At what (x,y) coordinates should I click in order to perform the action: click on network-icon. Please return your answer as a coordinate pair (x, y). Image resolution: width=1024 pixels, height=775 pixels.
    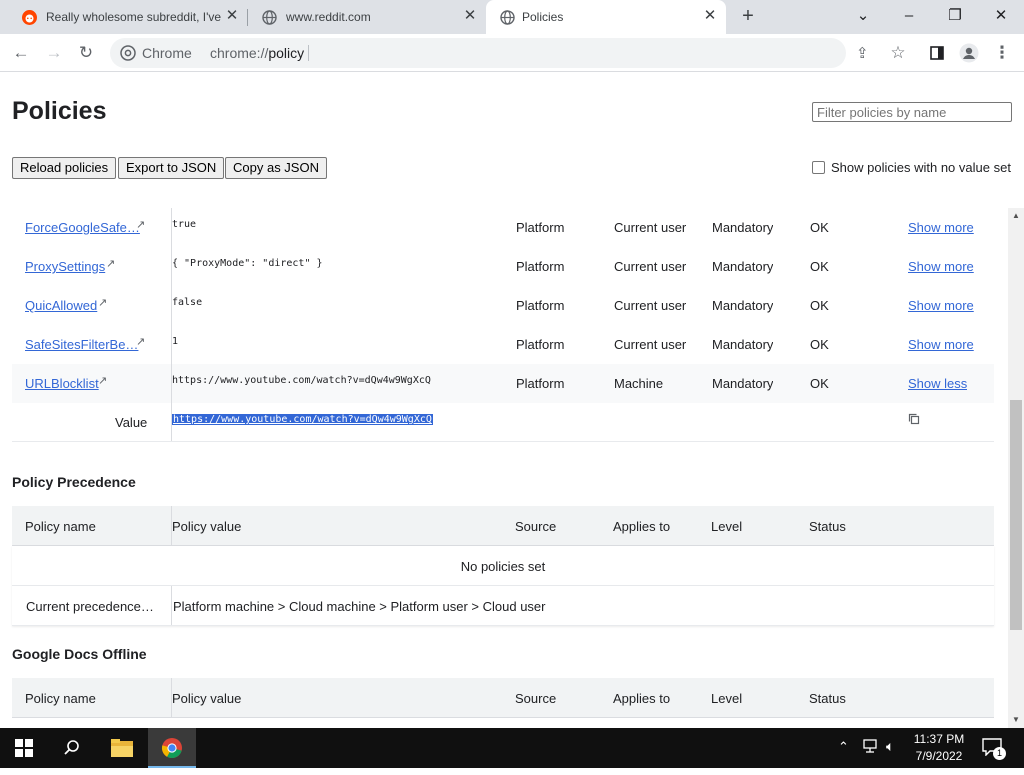
    Looking at the image, I should click on (871, 747).